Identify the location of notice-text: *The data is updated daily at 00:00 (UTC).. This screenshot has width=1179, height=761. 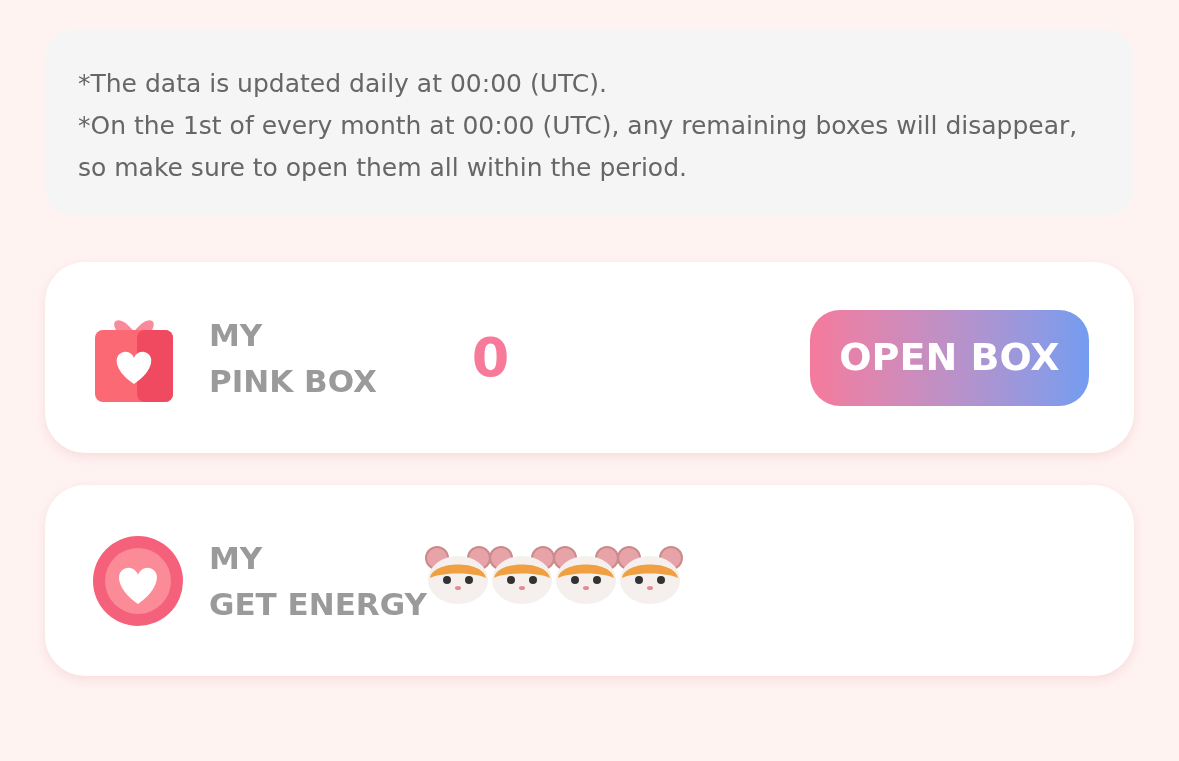
(343, 84).